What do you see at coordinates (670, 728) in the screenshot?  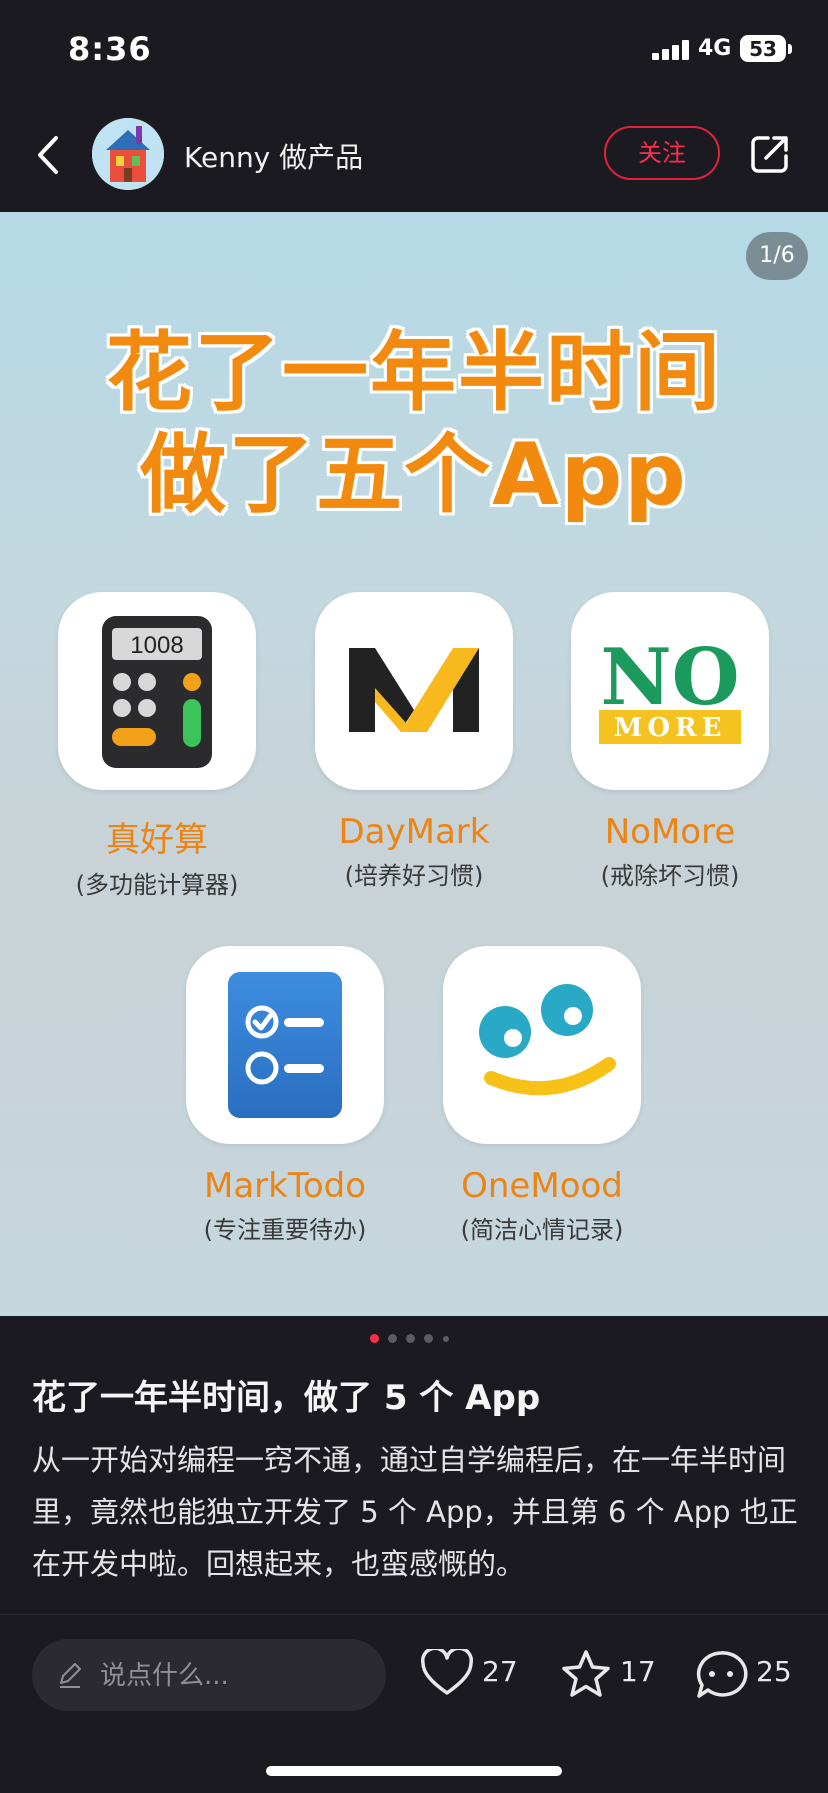 I see `svg-text: MORE` at bounding box center [670, 728].